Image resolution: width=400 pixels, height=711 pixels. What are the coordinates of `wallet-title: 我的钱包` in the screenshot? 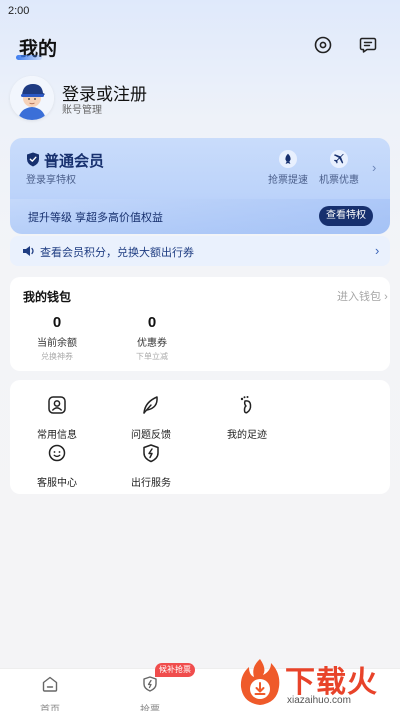 It's located at (47, 297).